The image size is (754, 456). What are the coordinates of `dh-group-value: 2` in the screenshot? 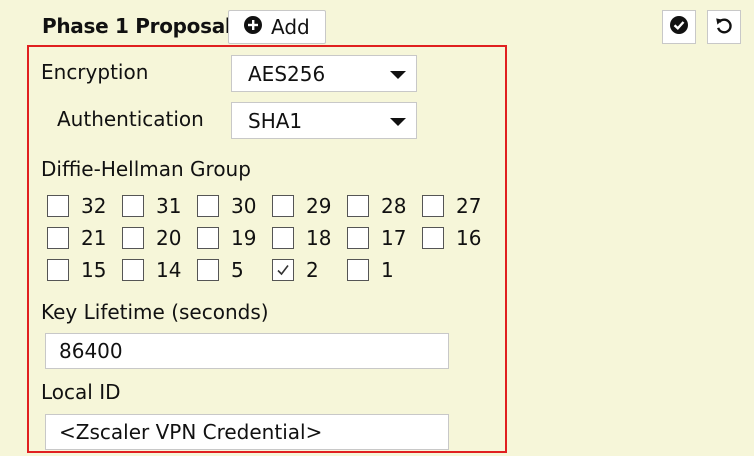 It's located at (312, 270).